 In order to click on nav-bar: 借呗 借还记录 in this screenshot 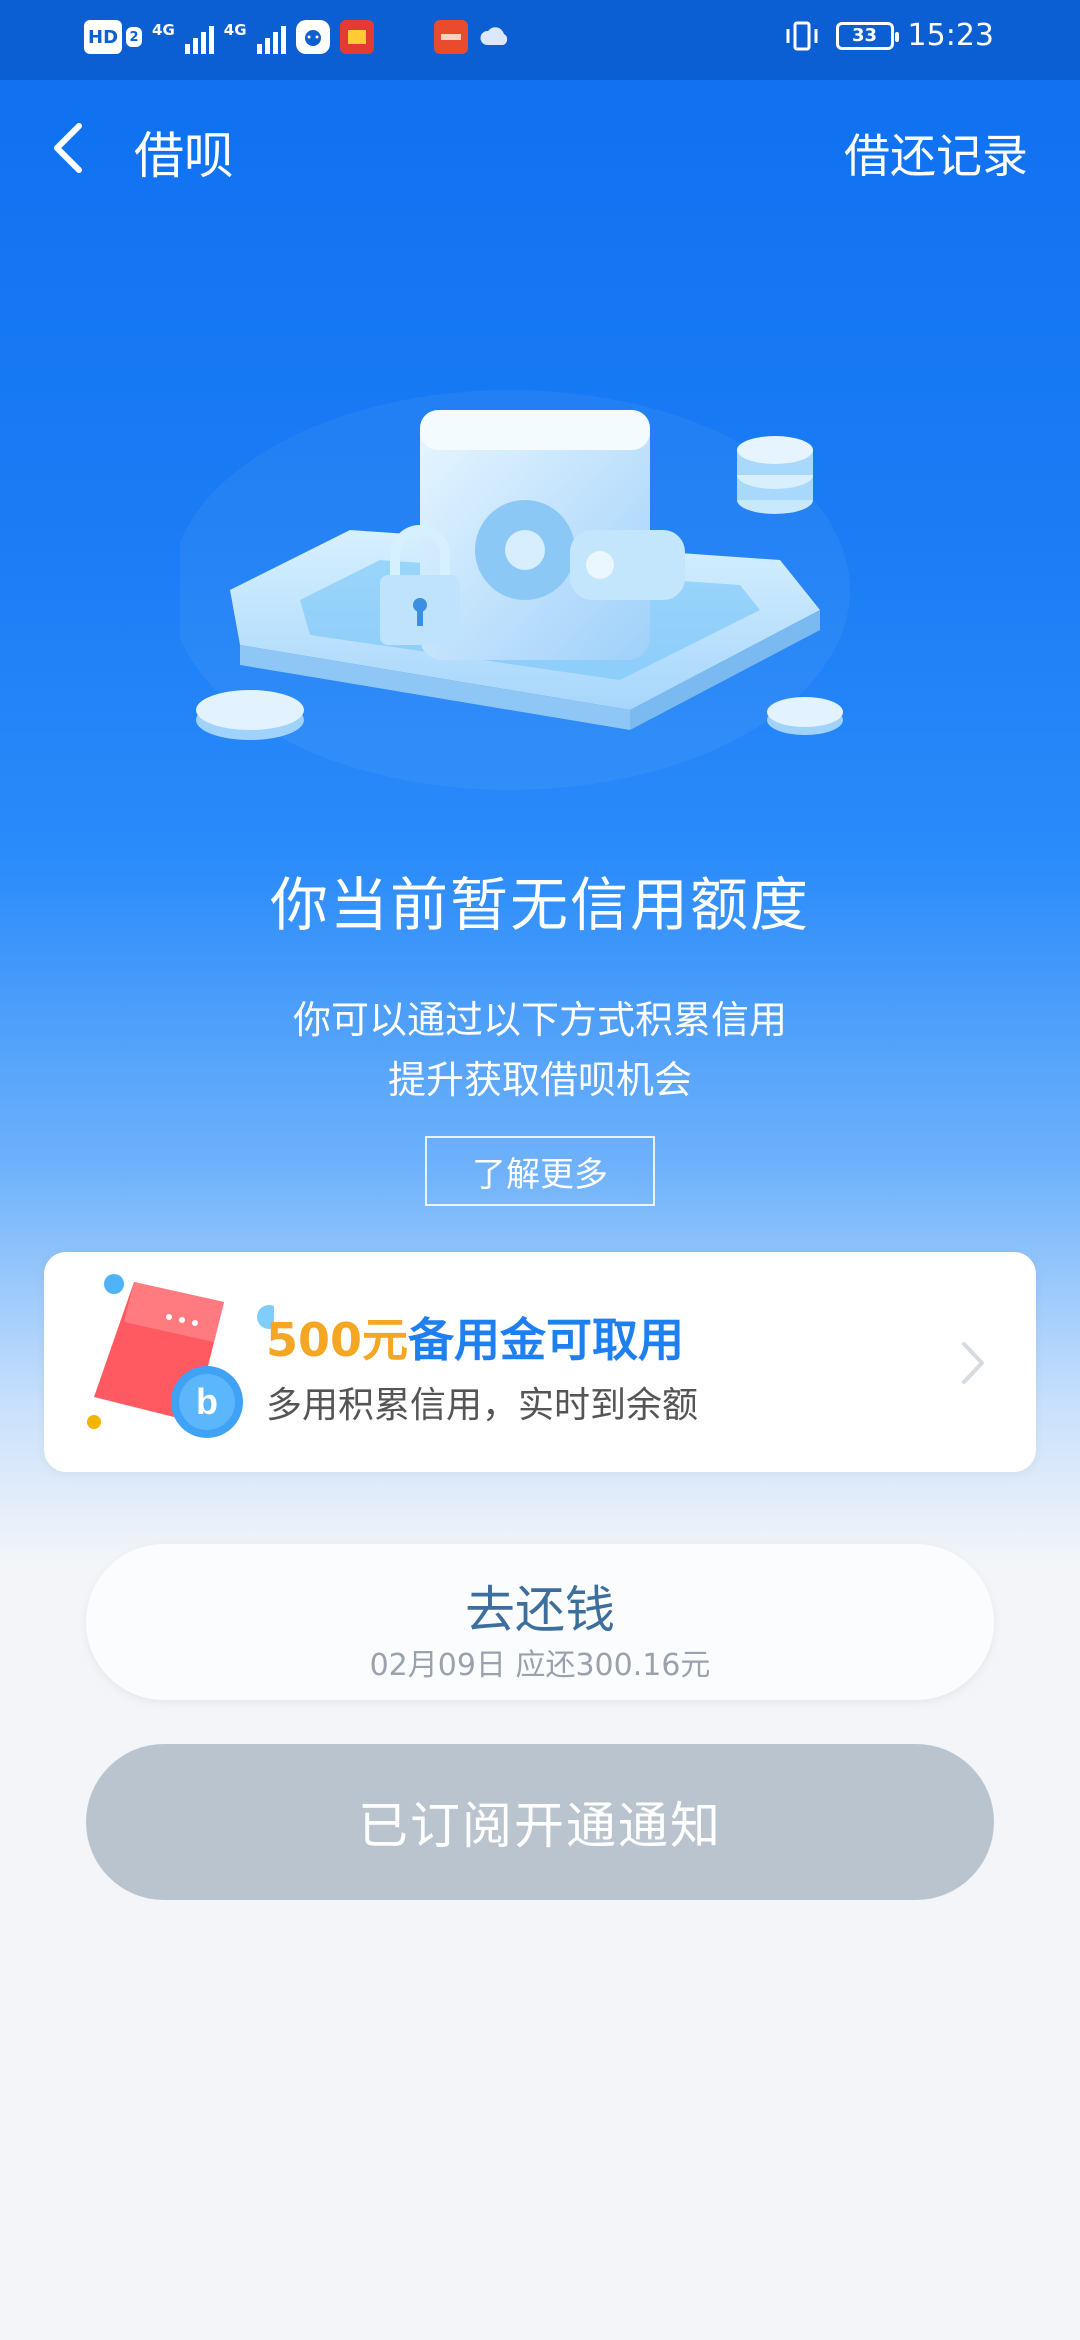, I will do `click(540, 150)`.